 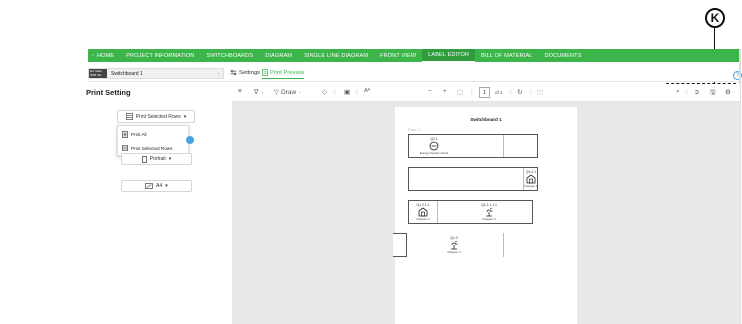 I want to click on info-badge, so click(x=190, y=140).